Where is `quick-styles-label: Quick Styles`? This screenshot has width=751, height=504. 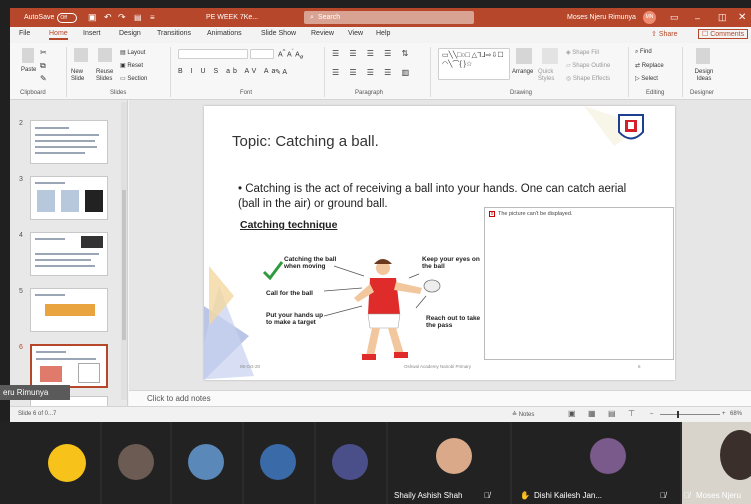 quick-styles-label: Quick Styles is located at coordinates (550, 76).